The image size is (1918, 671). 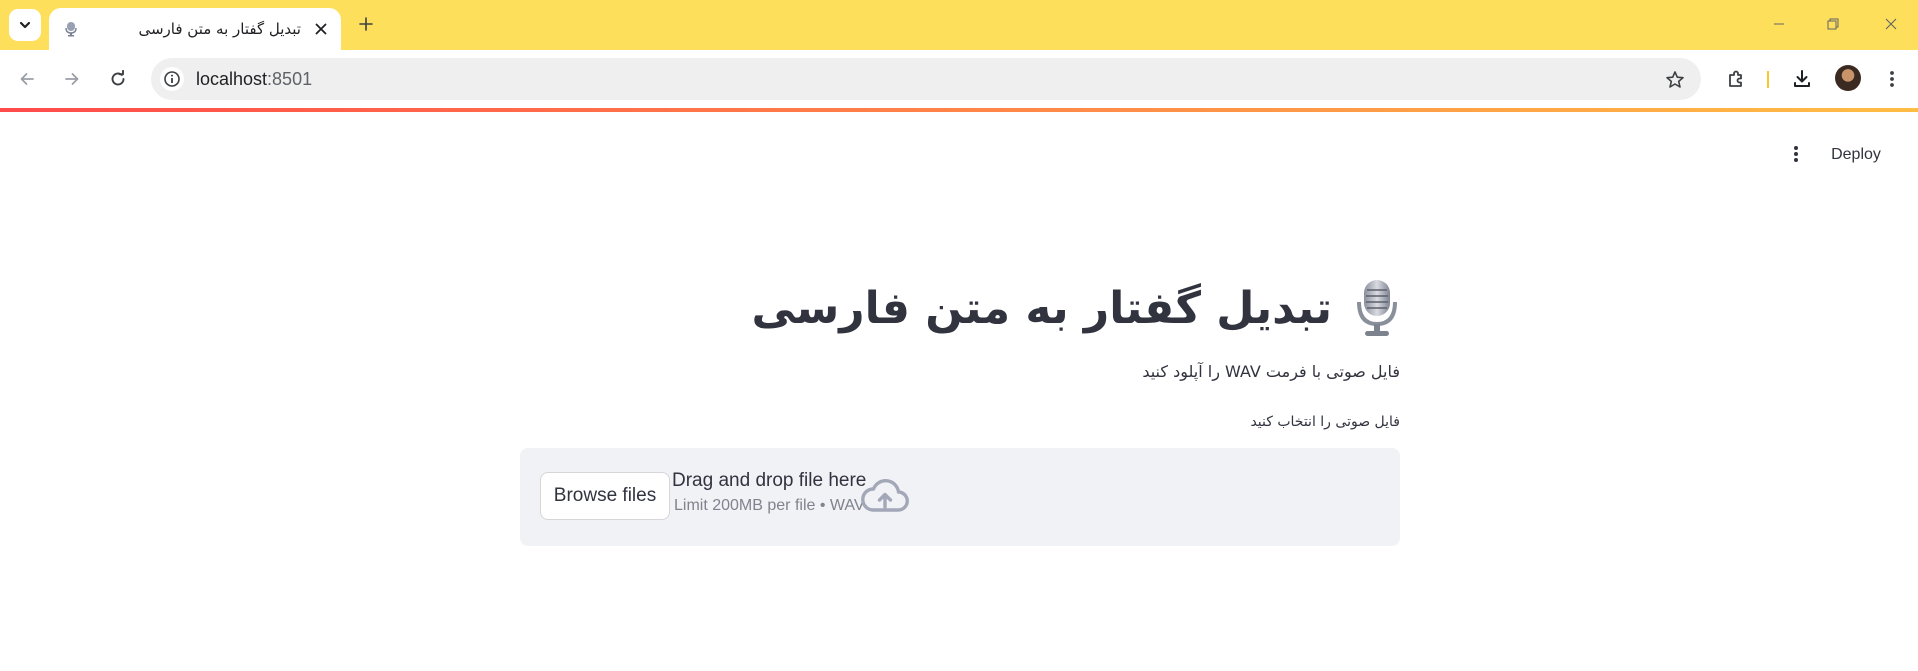 I want to click on dropzone-limit: Limit 200MB per file • WAV, so click(x=769, y=505).